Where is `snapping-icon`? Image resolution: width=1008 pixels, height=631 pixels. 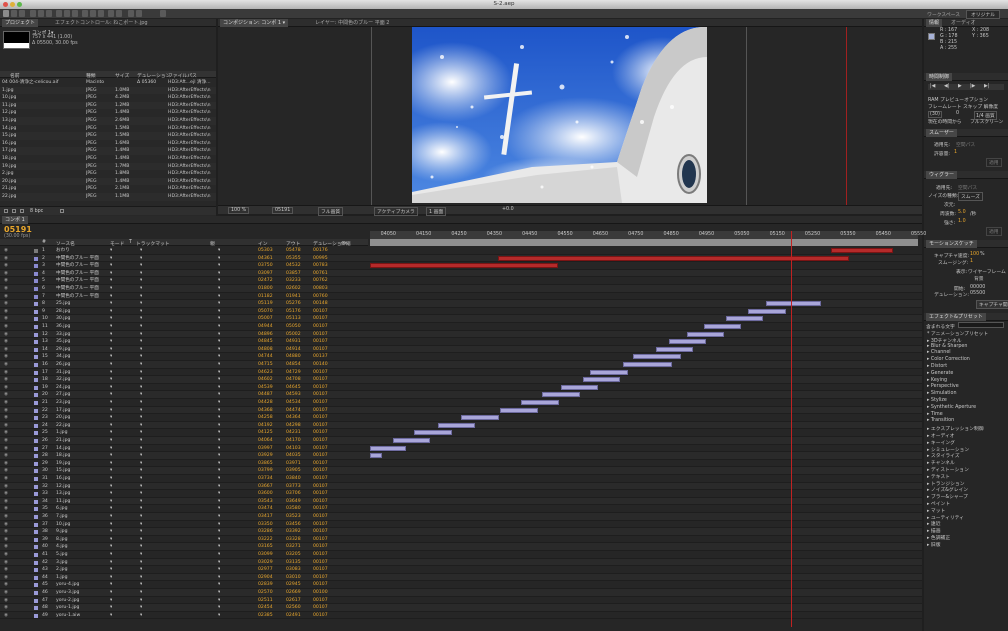 snapping-icon is located at coordinates (163, 13).